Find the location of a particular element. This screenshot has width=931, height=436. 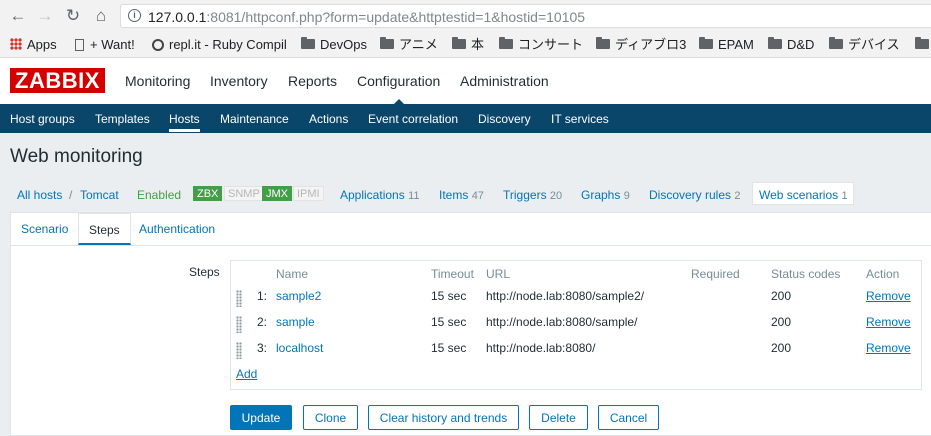

bookmark-devops: DevOps is located at coordinates (334, 44).